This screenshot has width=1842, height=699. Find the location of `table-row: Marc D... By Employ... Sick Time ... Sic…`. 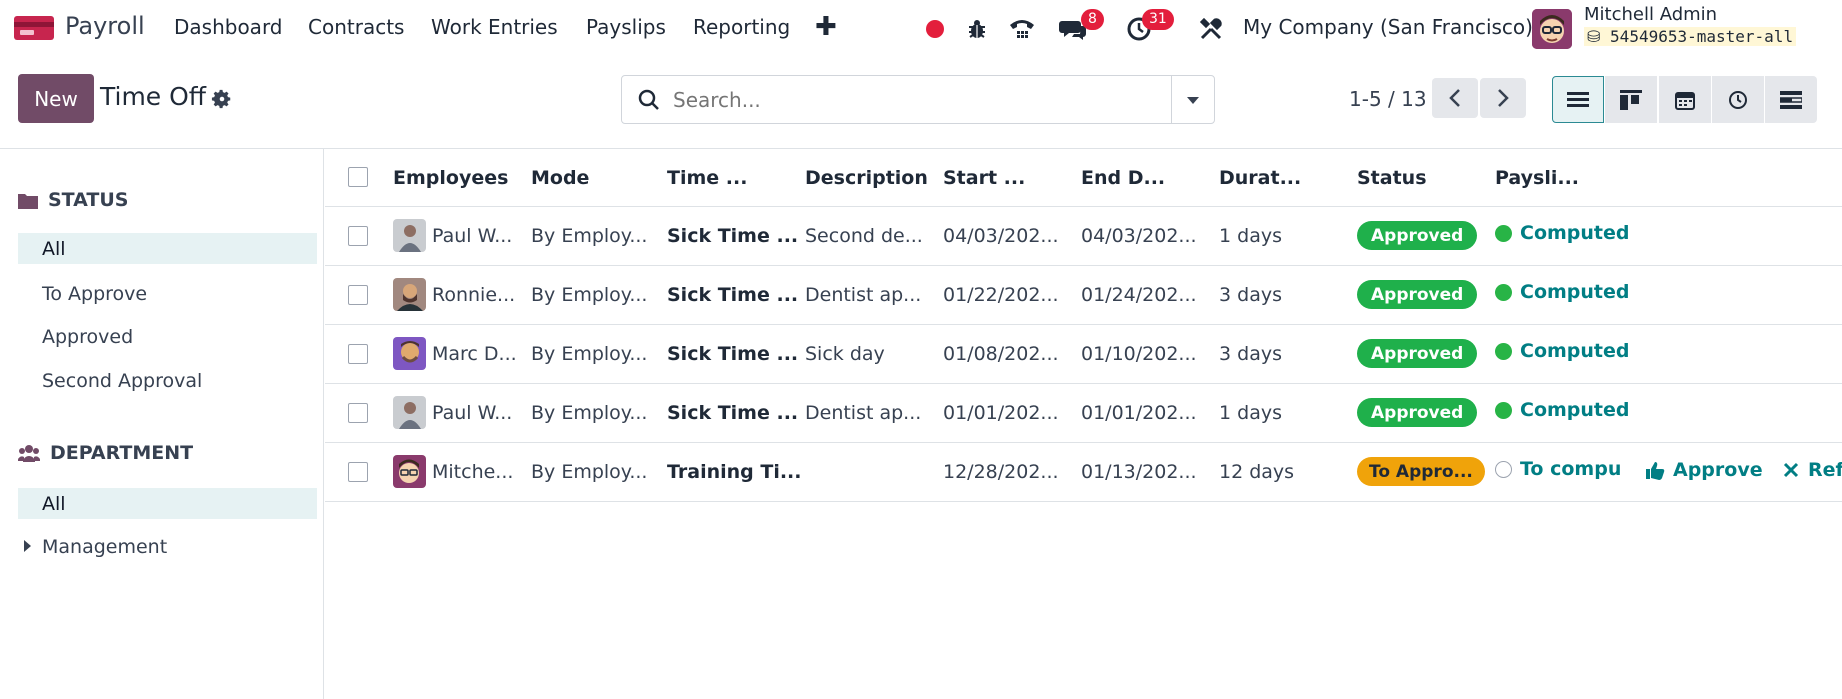

table-row: Marc D... By Employ... Sick Time ... Sic… is located at coordinates (1083, 354).